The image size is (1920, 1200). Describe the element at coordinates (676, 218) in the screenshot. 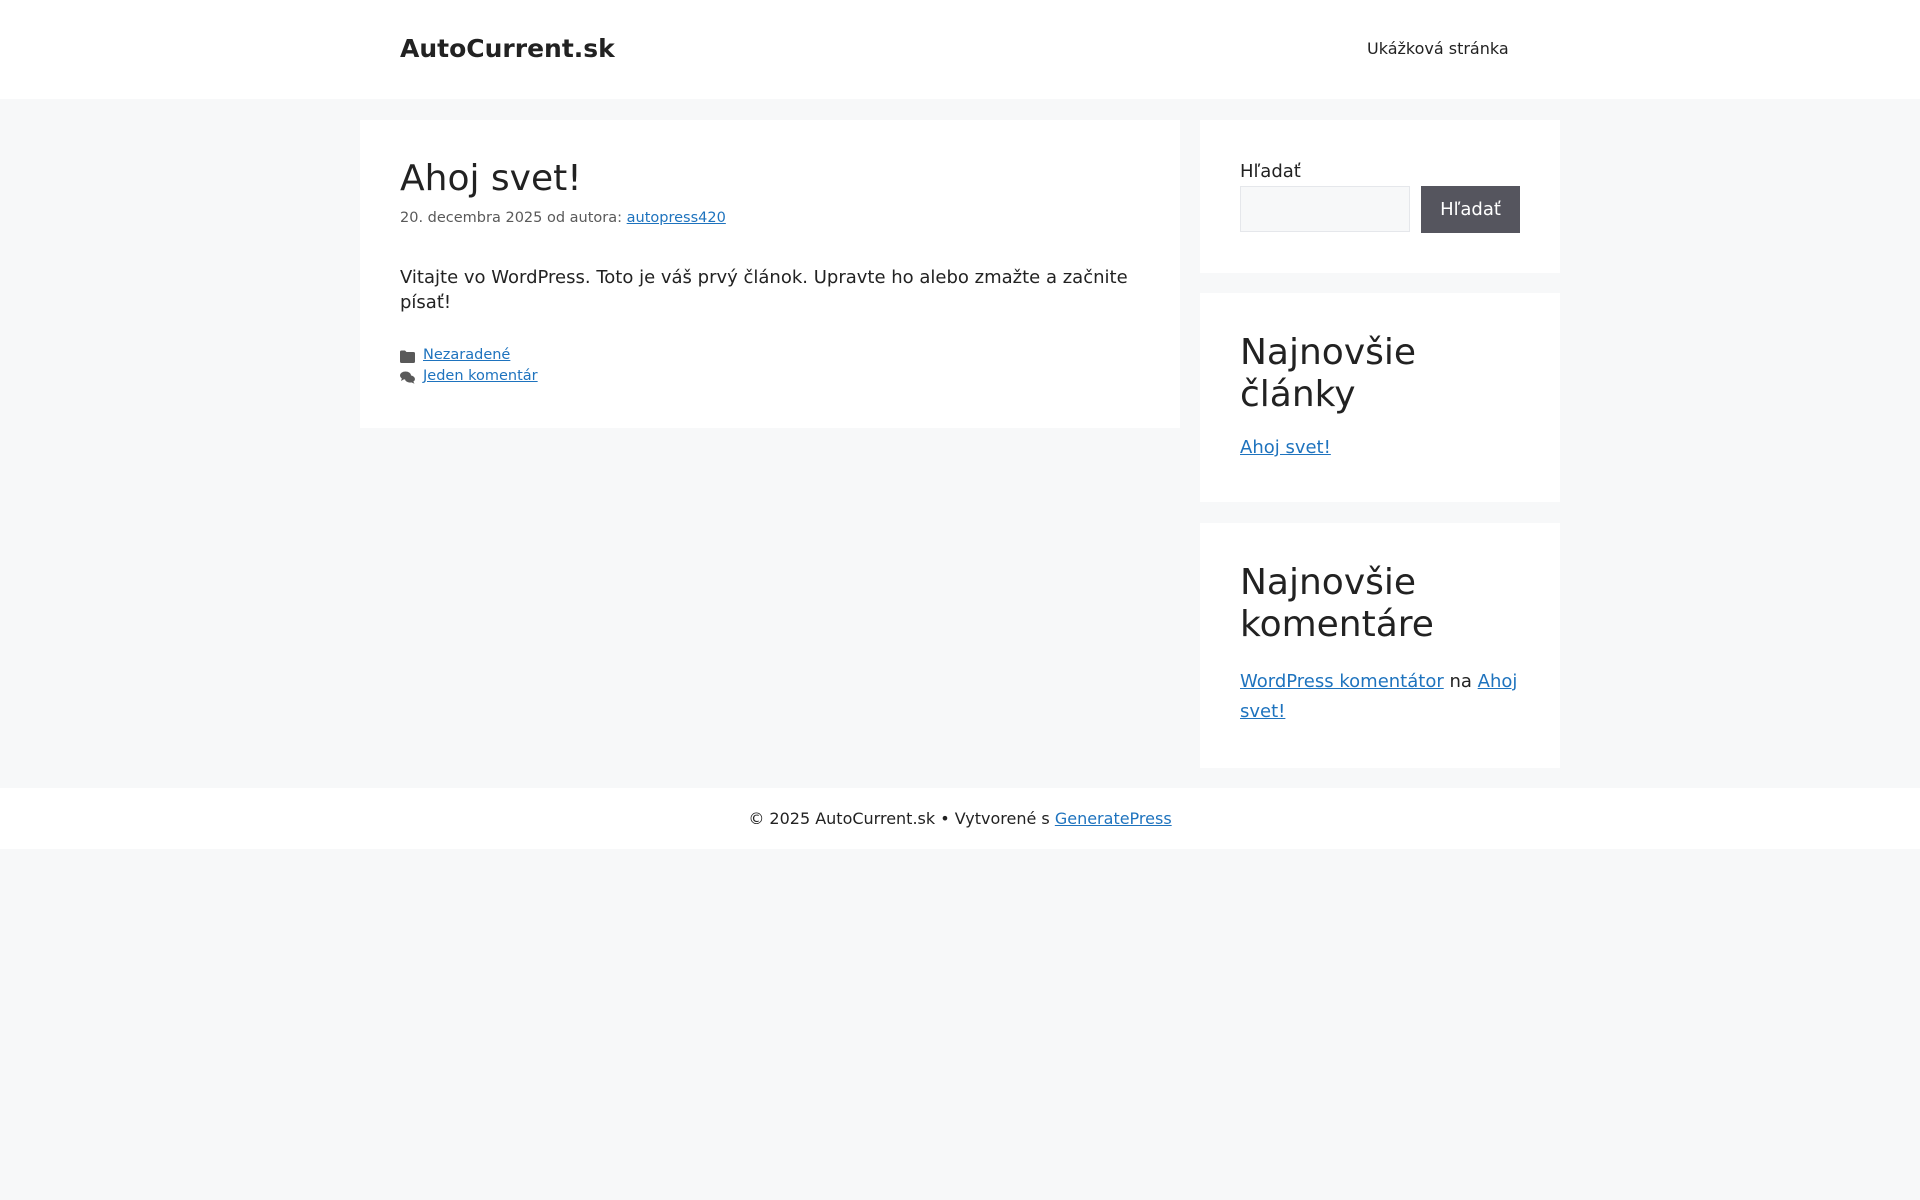

I see `post-author-link: autopress420` at that location.